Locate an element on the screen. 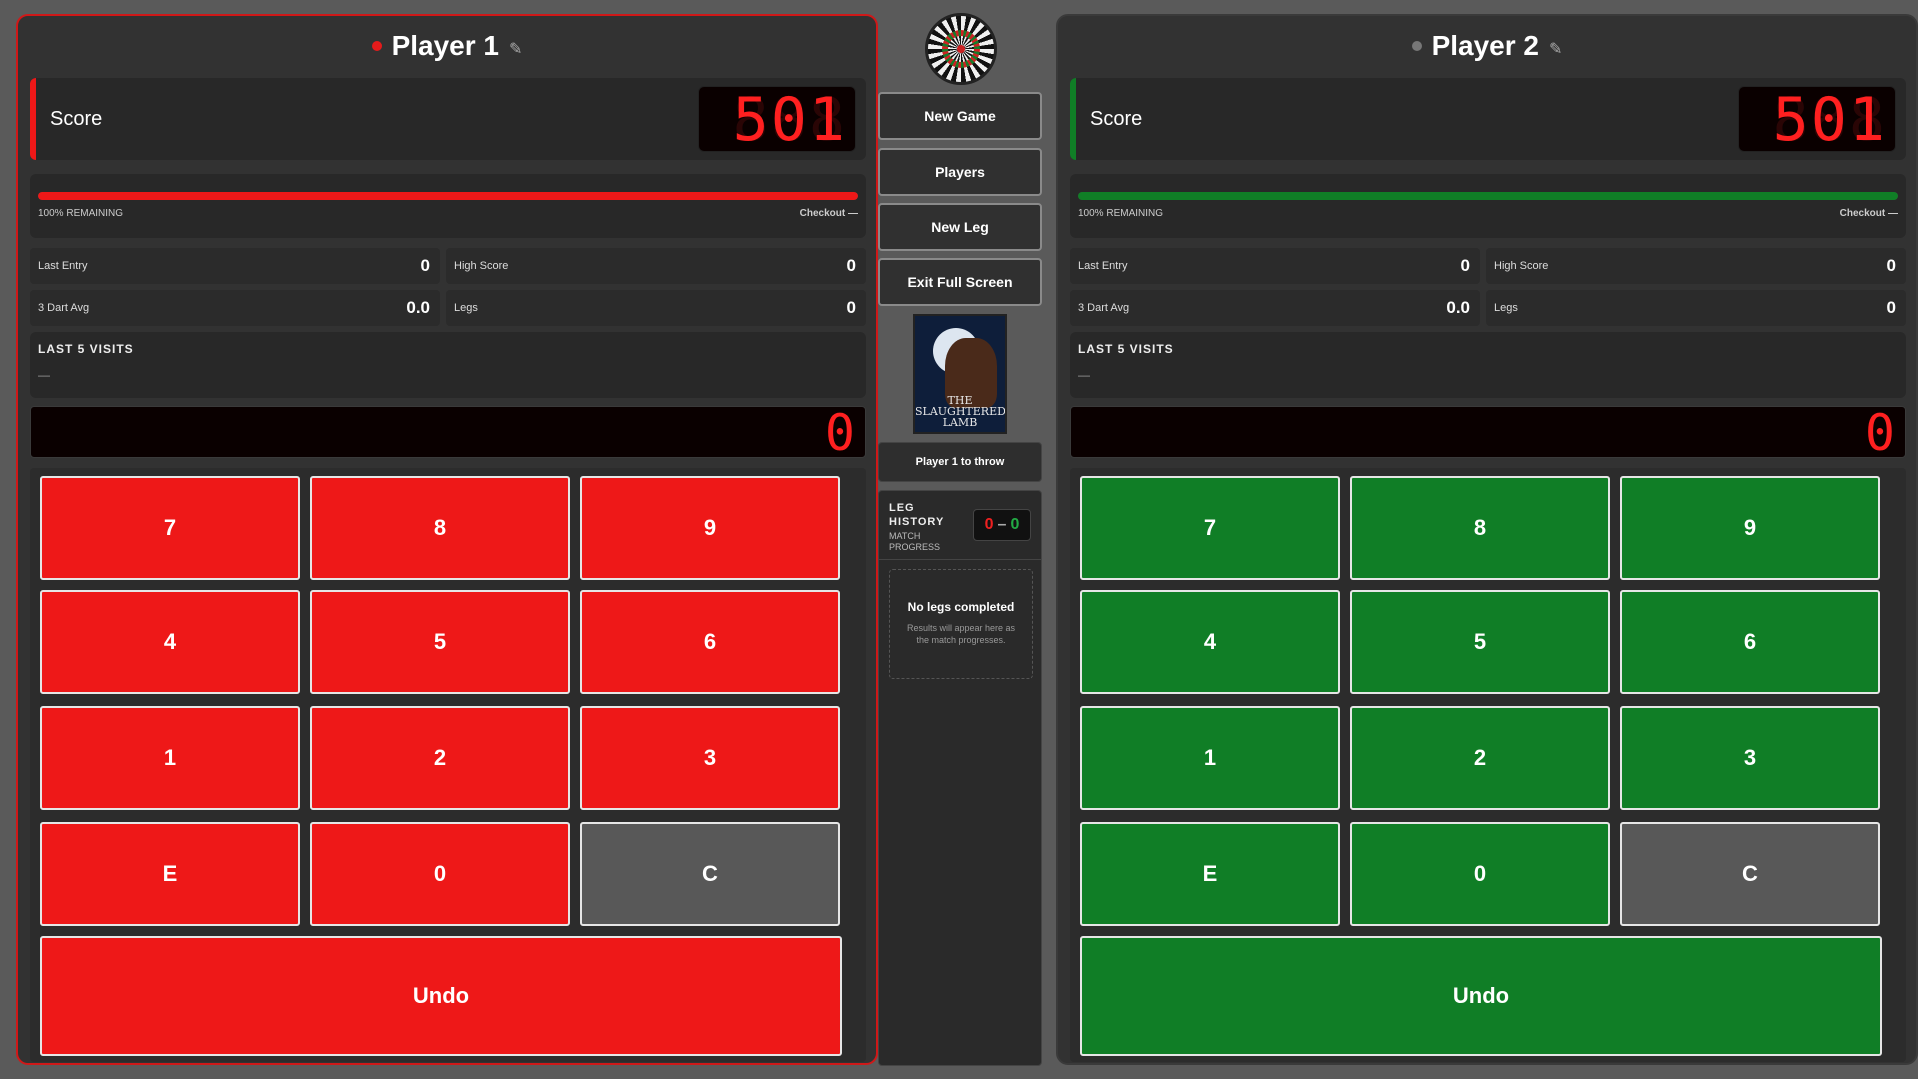  turn-indicator: Player 1 to throw is located at coordinates (960, 462).